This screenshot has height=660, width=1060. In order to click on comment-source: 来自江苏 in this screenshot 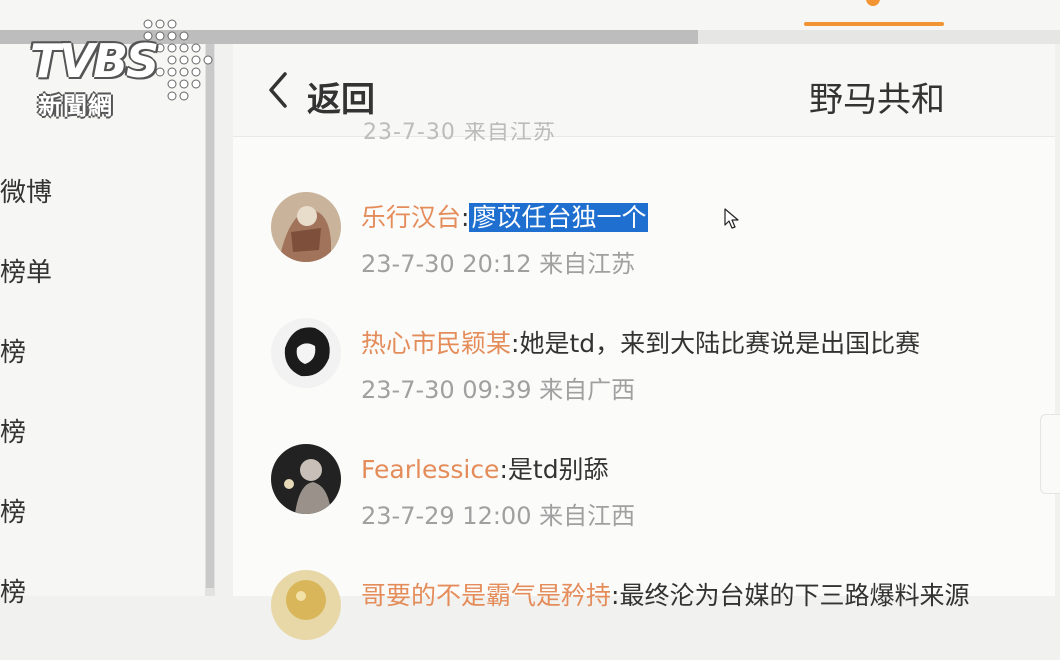, I will do `click(587, 264)`.